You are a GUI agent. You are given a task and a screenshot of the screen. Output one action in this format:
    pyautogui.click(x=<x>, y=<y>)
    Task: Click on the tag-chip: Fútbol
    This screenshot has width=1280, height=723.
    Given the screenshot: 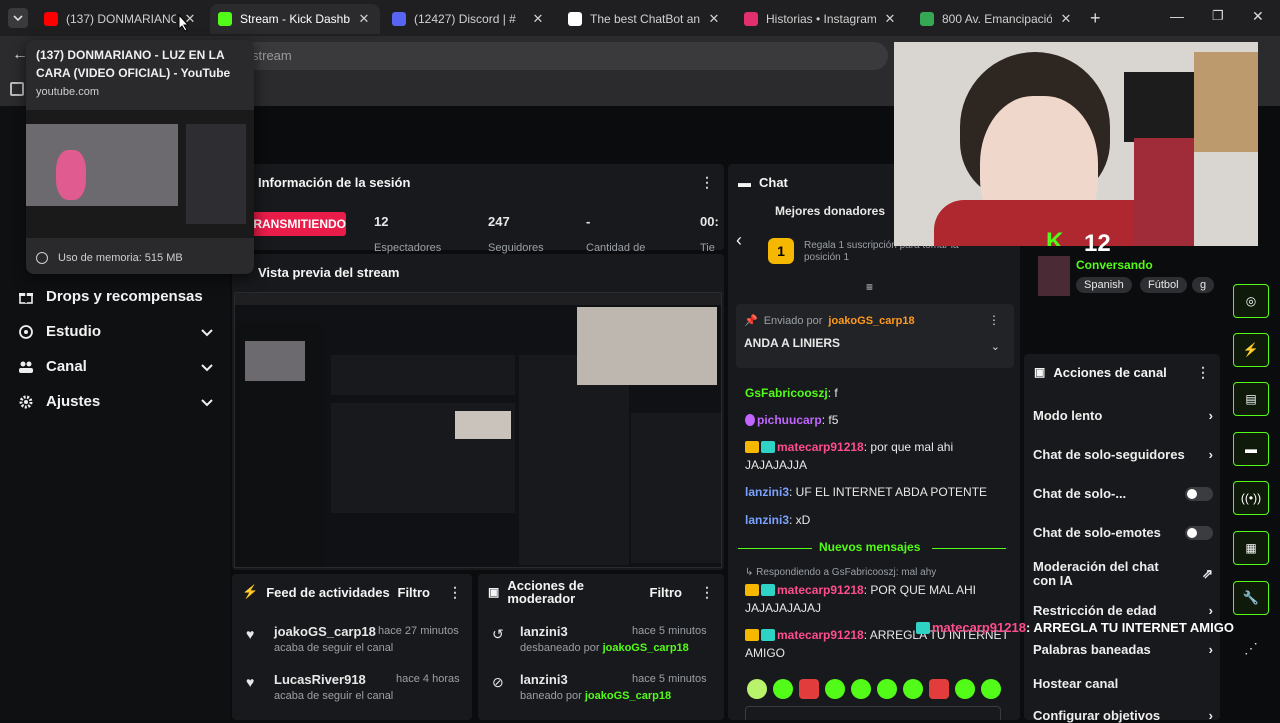 What is the action you would take?
    pyautogui.click(x=1163, y=285)
    